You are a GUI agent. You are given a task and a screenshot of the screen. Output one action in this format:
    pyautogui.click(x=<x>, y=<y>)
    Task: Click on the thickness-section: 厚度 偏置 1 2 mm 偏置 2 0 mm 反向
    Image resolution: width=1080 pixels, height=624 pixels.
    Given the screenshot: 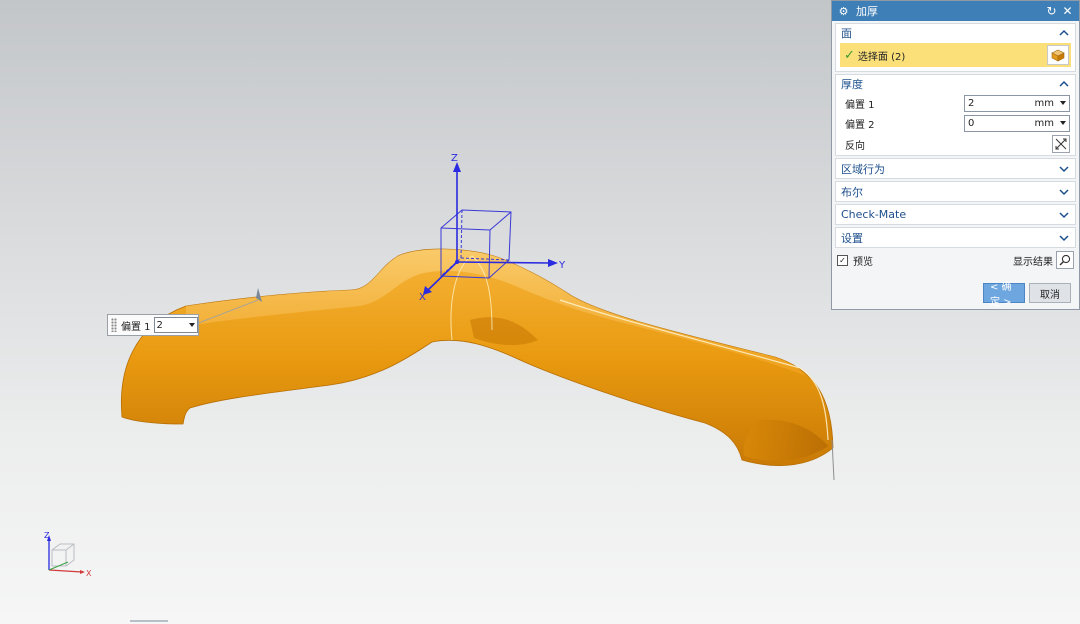 What is the action you would take?
    pyautogui.click(x=955, y=115)
    